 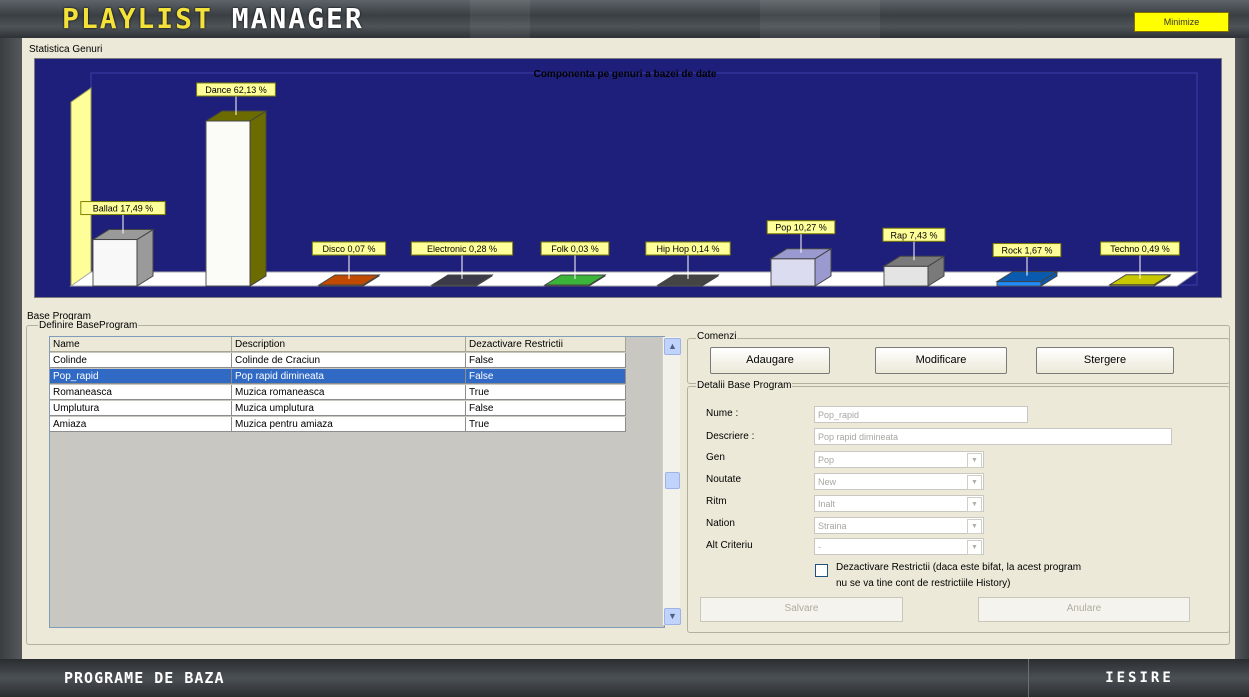 I want to click on column-header-restrict: Dezactivare Restrictii, so click(x=546, y=344).